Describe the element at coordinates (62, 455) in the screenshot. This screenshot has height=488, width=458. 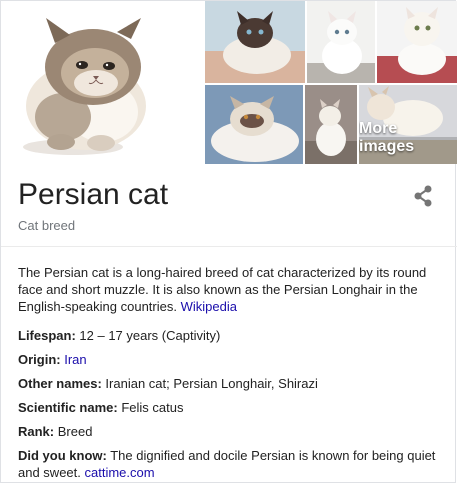
I see `fact-label-did-you-know: Did you know:` at that location.